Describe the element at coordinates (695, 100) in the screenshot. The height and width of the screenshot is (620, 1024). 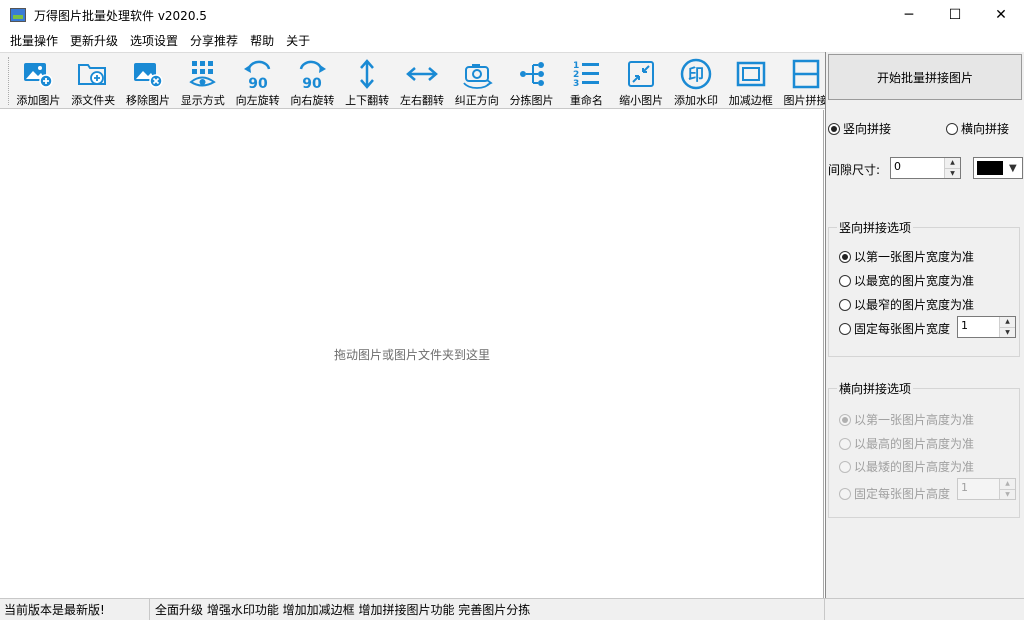
I see `watermark-label: 添加水印` at that location.